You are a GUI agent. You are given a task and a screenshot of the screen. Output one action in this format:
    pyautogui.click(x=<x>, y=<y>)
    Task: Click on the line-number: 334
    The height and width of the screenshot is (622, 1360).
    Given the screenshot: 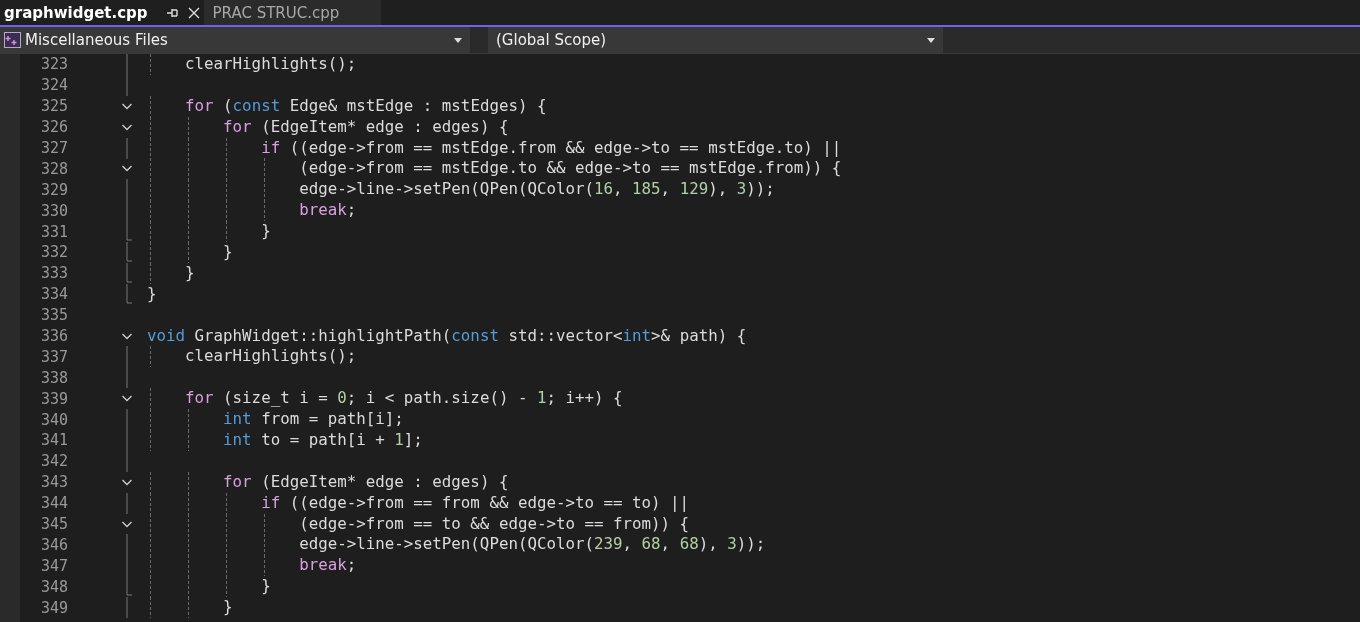 What is the action you would take?
    pyautogui.click(x=53, y=294)
    